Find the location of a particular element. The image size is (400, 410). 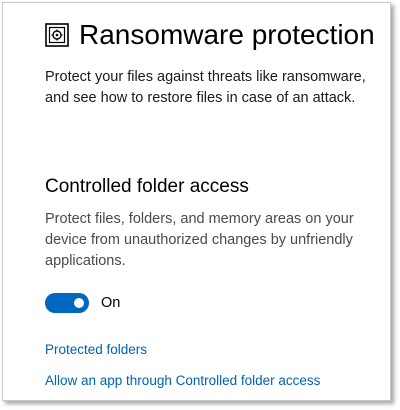

controlled-folder-access-heading: Controlled folder access is located at coordinates (147, 186).